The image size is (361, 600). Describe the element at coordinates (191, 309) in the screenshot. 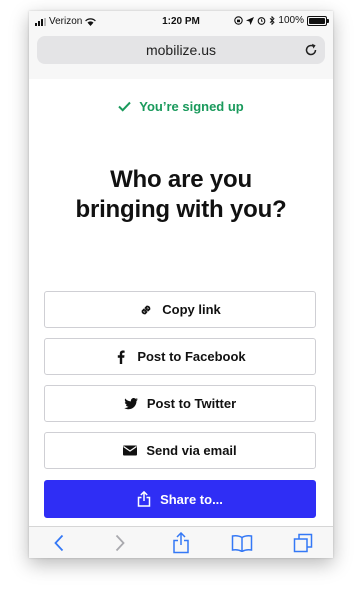

I see `copy-link-label: Copy link` at that location.